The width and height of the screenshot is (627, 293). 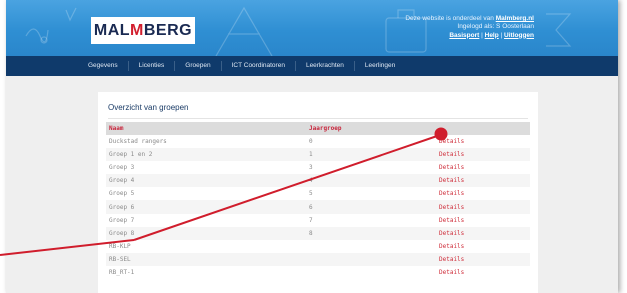 What do you see at coordinates (311, 220) in the screenshot?
I see `group-year: 7` at bounding box center [311, 220].